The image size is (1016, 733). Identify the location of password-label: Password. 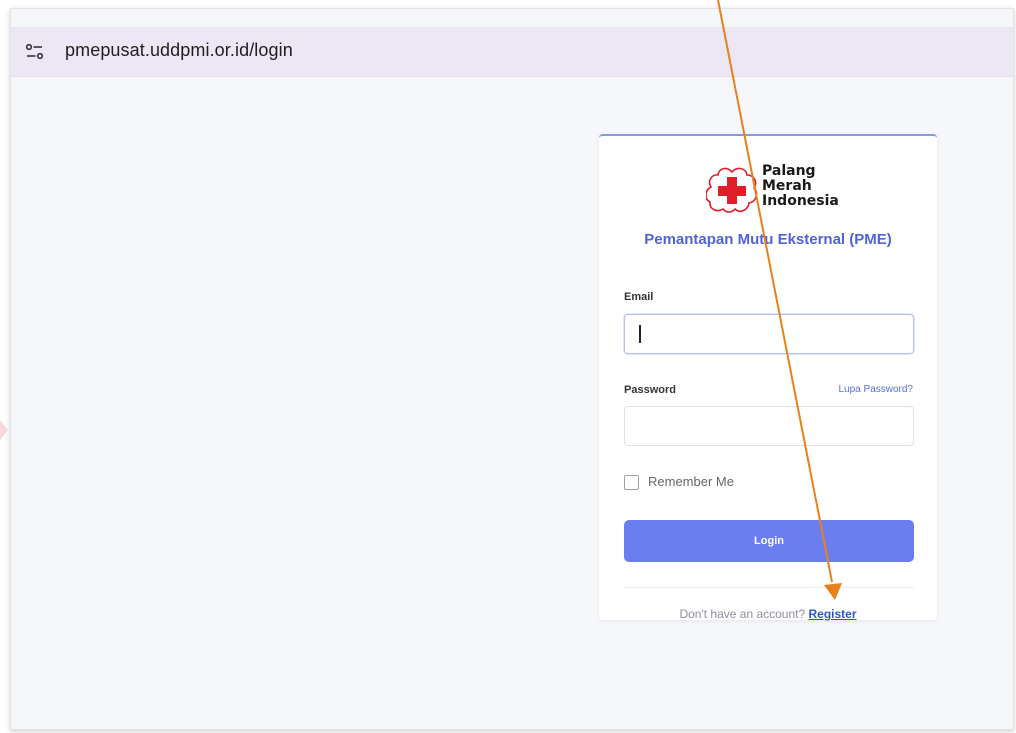
(650, 390).